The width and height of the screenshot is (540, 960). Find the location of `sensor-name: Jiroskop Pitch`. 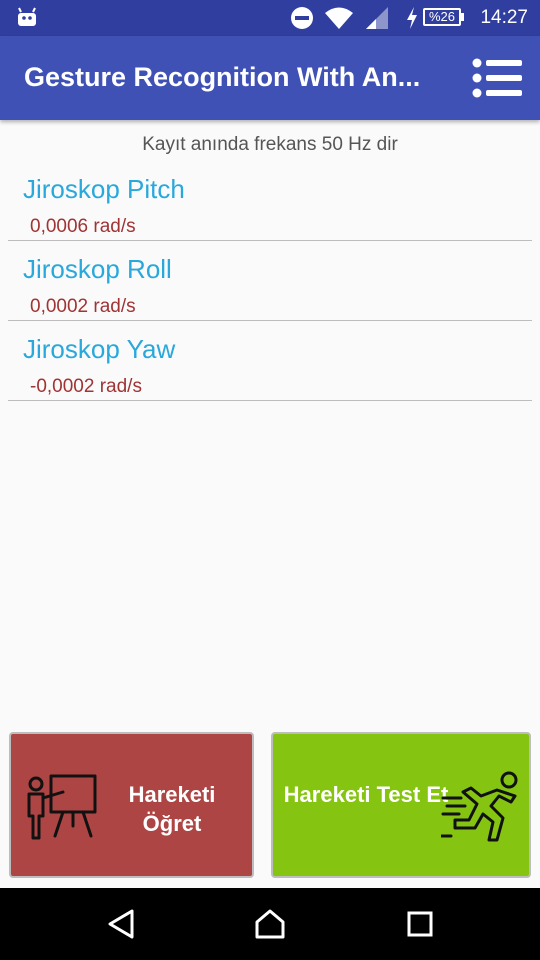

sensor-name: Jiroskop Pitch is located at coordinates (104, 189).